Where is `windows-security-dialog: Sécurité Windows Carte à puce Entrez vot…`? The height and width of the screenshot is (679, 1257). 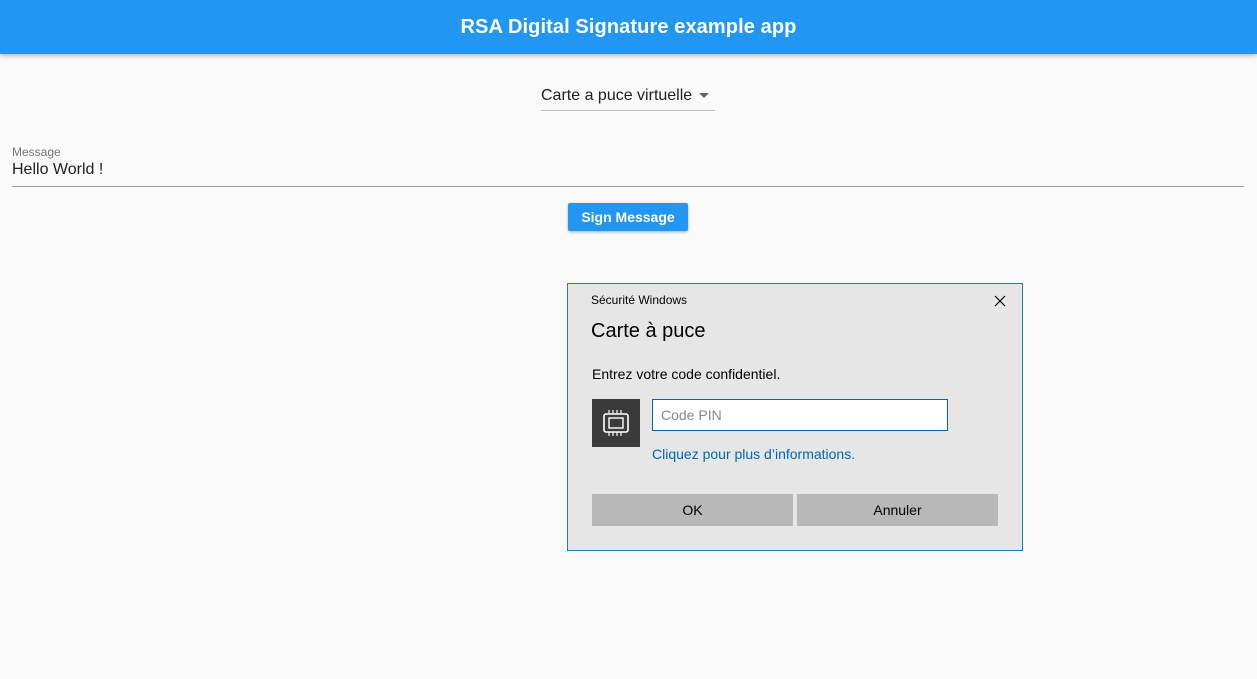 windows-security-dialog: Sécurité Windows Carte à puce Entrez vot… is located at coordinates (795, 417).